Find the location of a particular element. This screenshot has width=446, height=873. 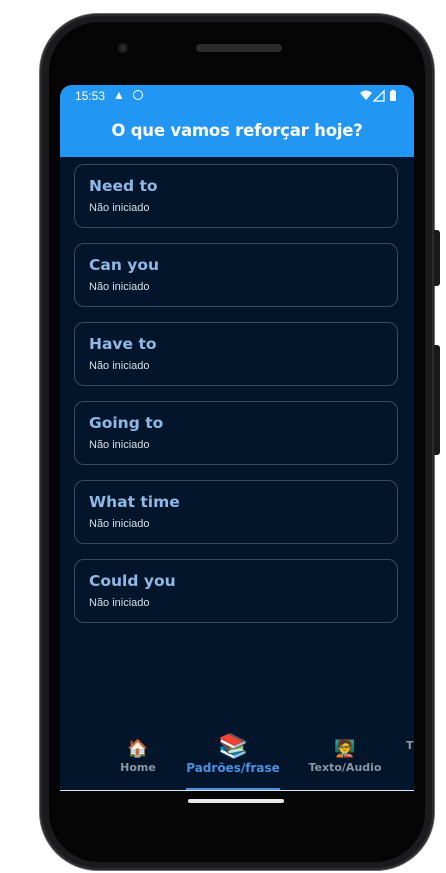

circle-icon is located at coordinates (138, 95).